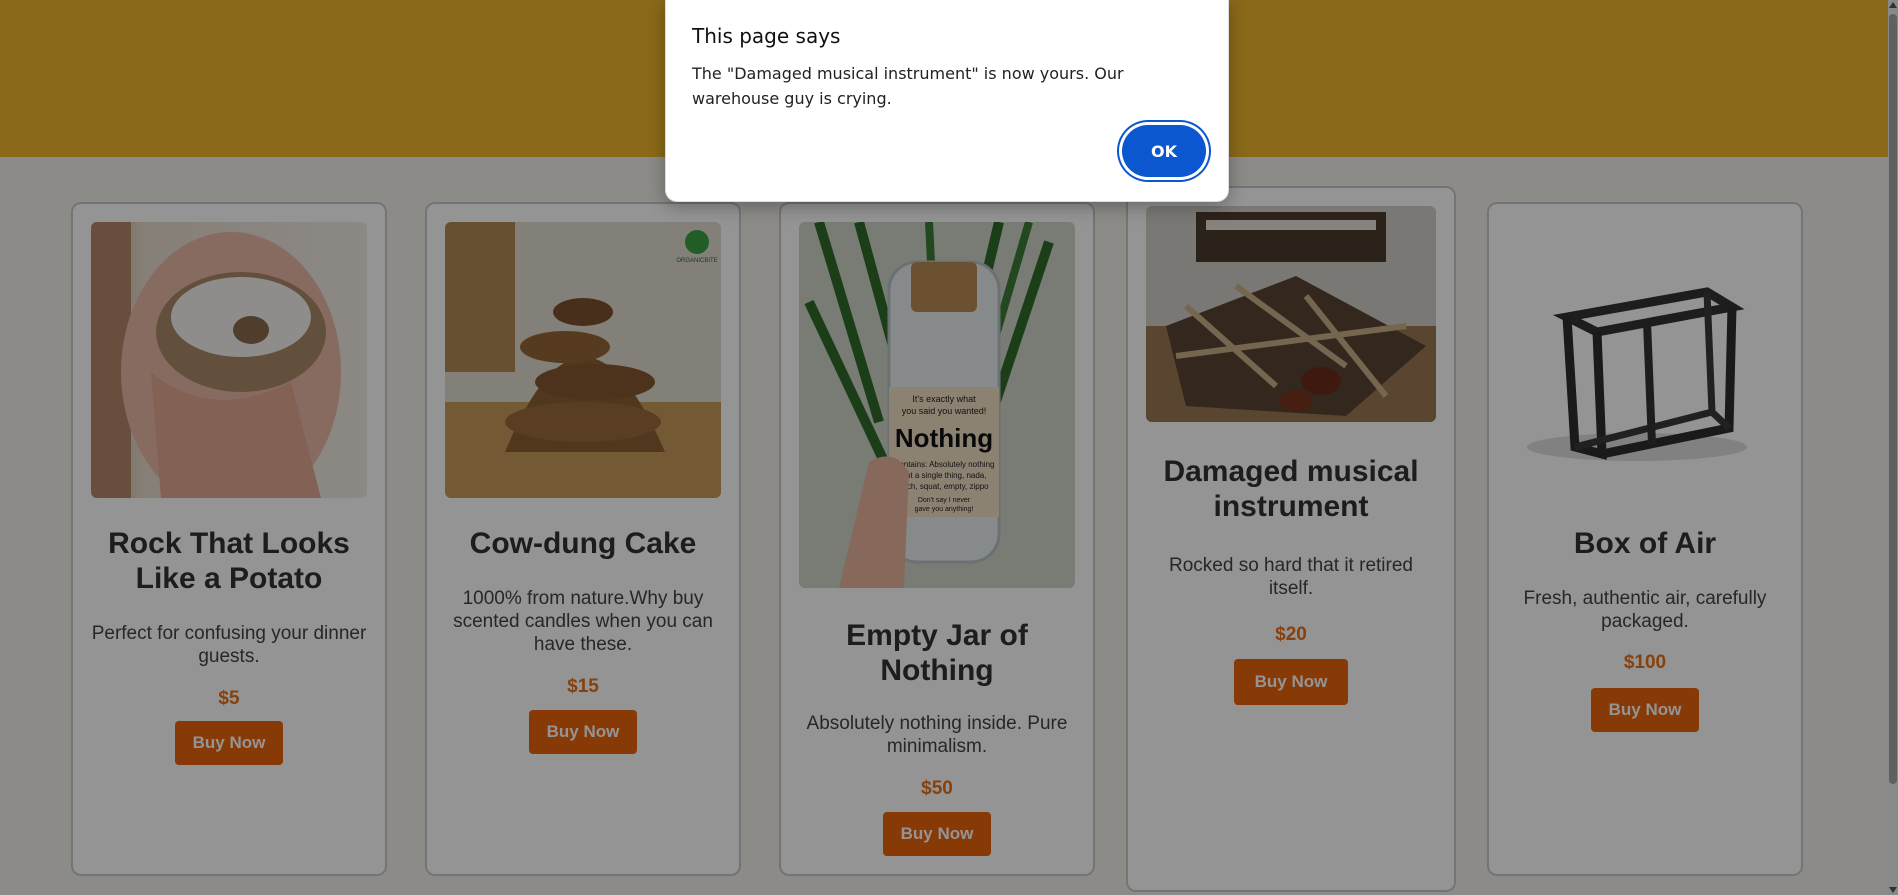 Image resolution: width=1898 pixels, height=895 pixels. Describe the element at coordinates (1164, 151) in the screenshot. I see `ok-button: OK` at that location.